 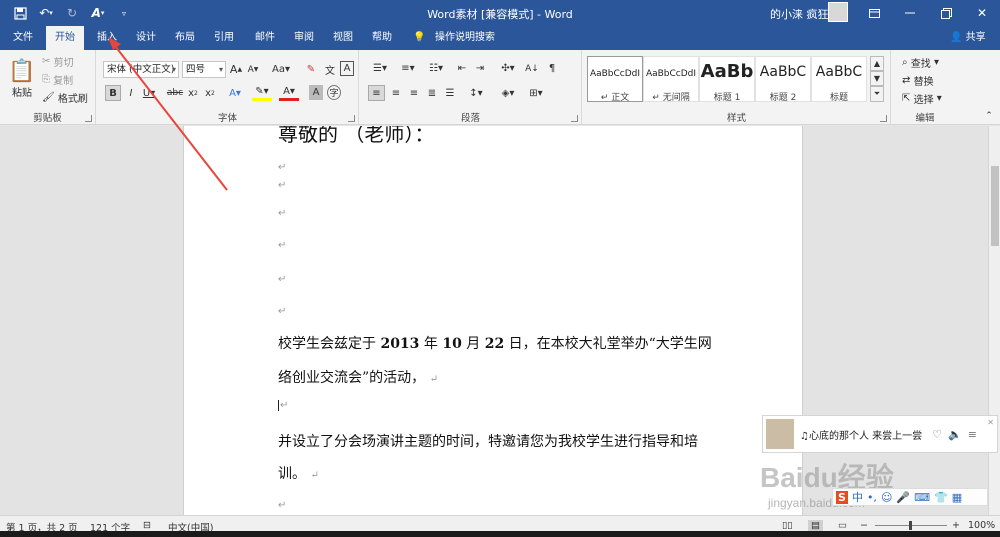 I want to click on close-icon: ✕, so click(x=990, y=422).